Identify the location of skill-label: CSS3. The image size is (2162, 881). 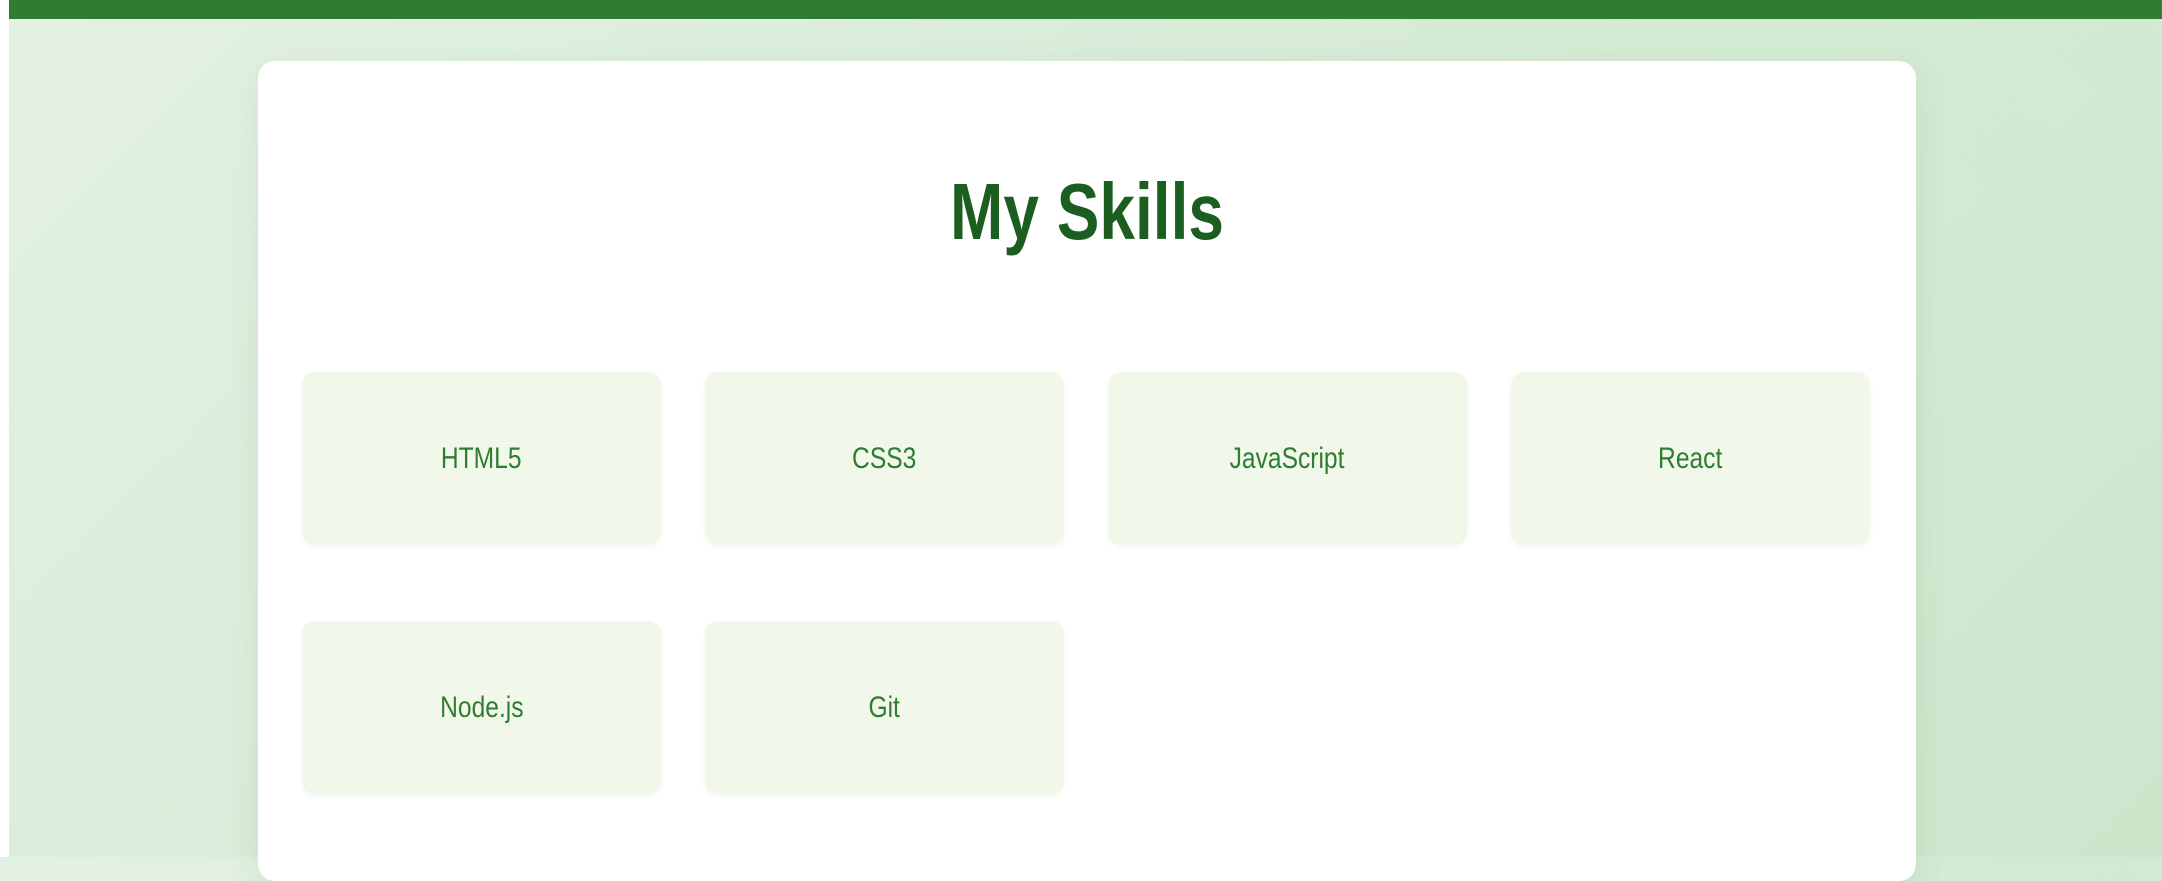
(884, 458).